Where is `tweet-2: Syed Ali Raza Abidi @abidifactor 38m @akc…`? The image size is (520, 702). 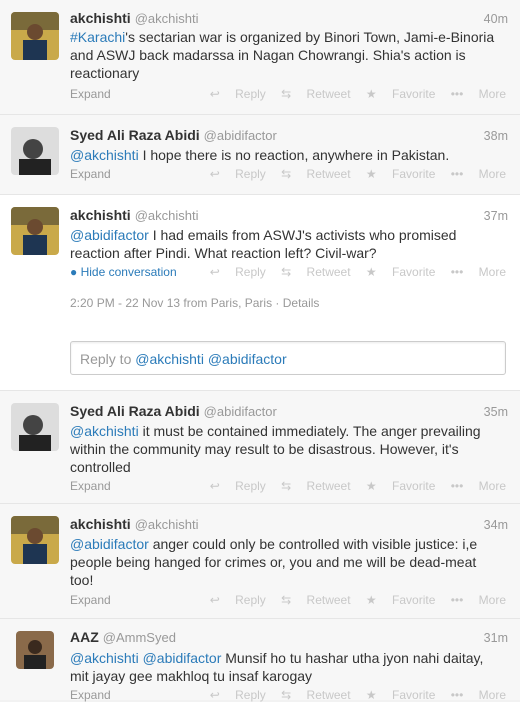
tweet-2: Syed Ali Raza Abidi @abidifactor 38m @akc… is located at coordinates (260, 155).